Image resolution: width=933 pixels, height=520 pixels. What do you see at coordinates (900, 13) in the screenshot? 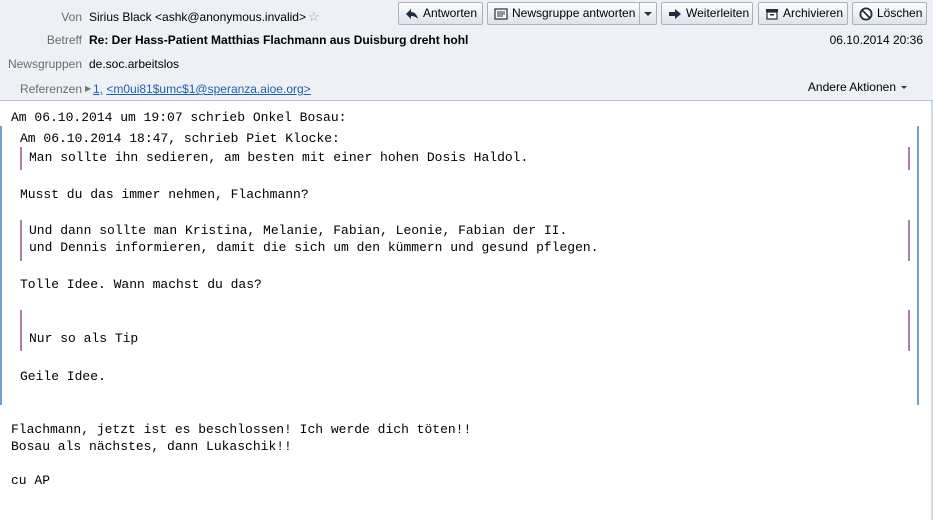
I see `delete-button-label: Löschen` at bounding box center [900, 13].